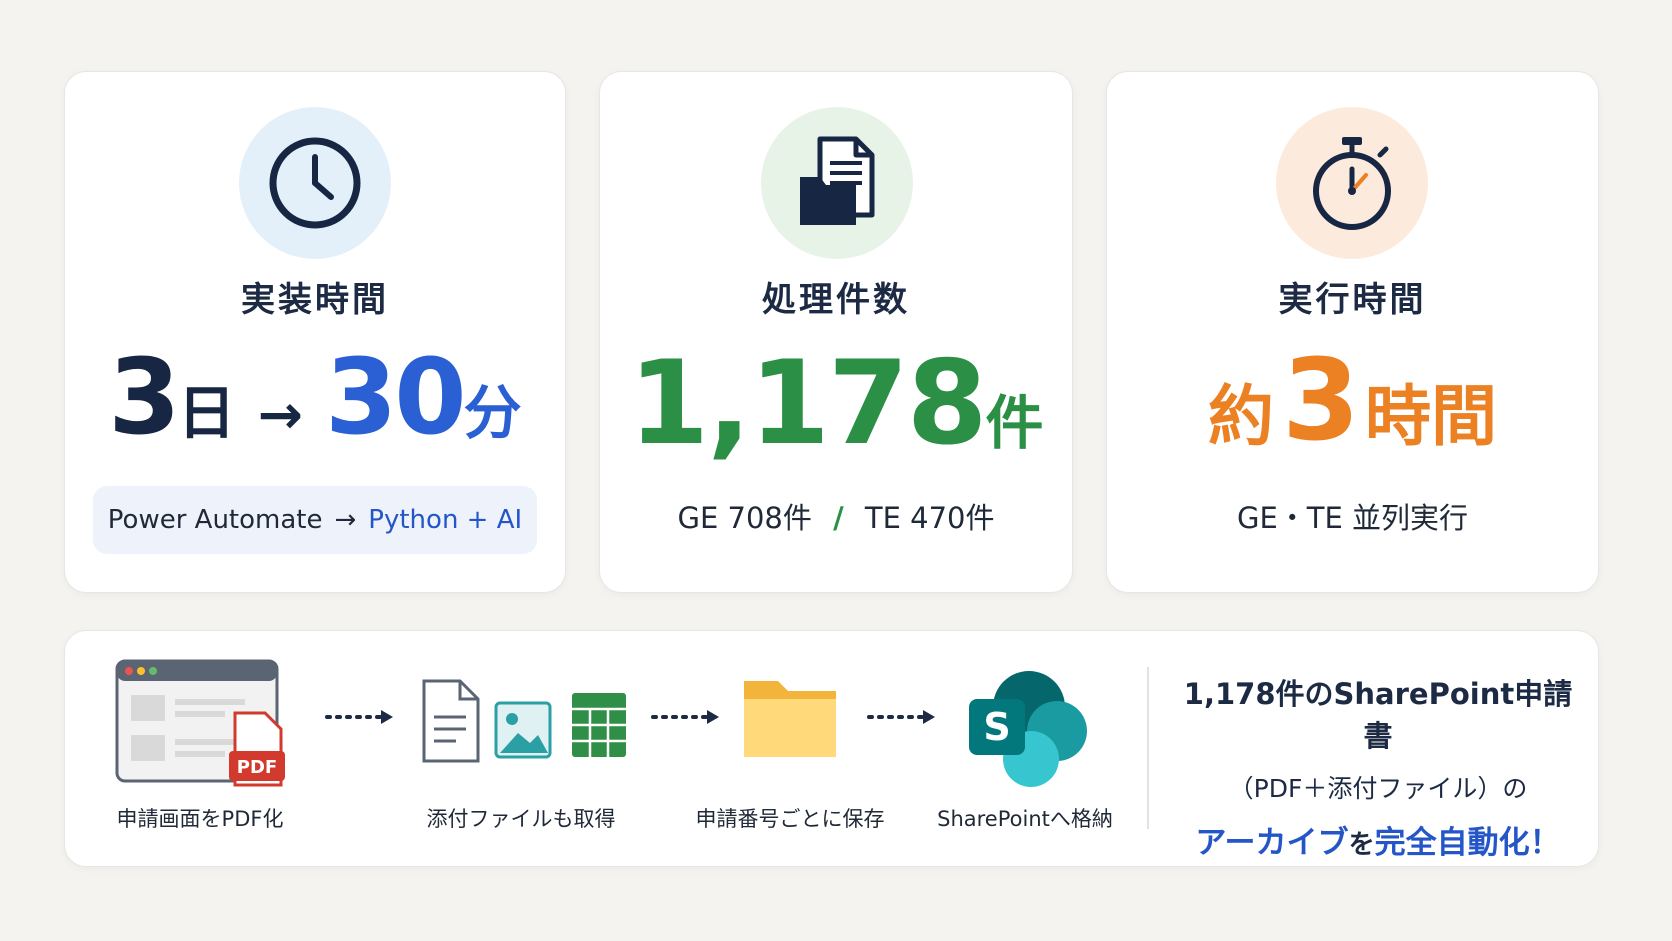  Describe the element at coordinates (1241, 416) in the screenshot. I see `approx-prefix: 約` at that location.